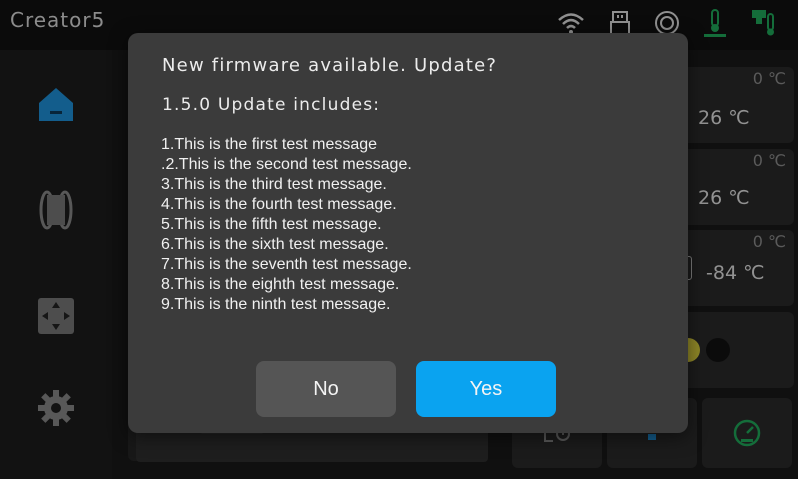 The width and height of the screenshot is (798, 479). I want to click on dialog-title: New firmware available. Update?, so click(330, 65).